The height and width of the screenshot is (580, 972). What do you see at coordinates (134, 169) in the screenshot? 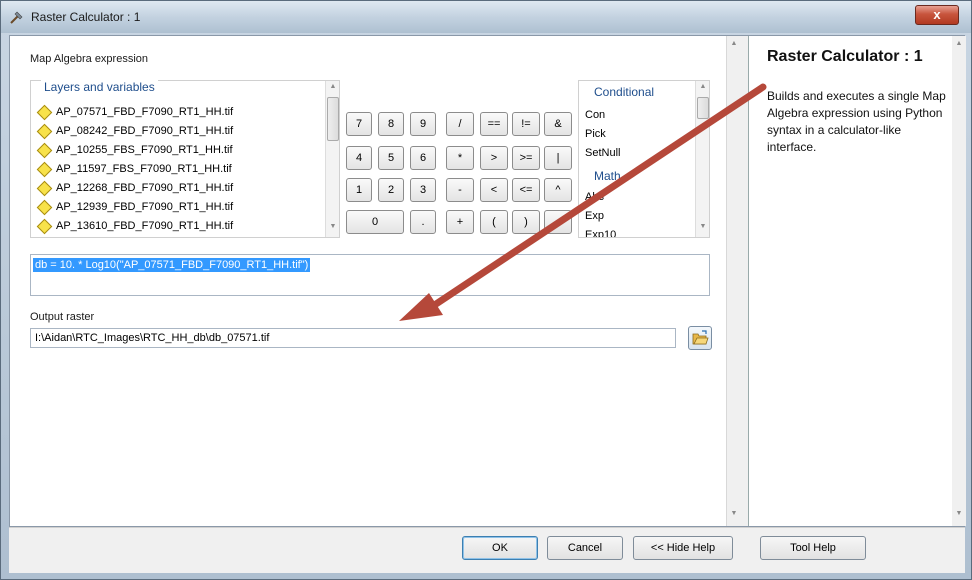
I see `layer-item: AP_11597_FBS_F7090_RT1_HH.tif` at bounding box center [134, 169].